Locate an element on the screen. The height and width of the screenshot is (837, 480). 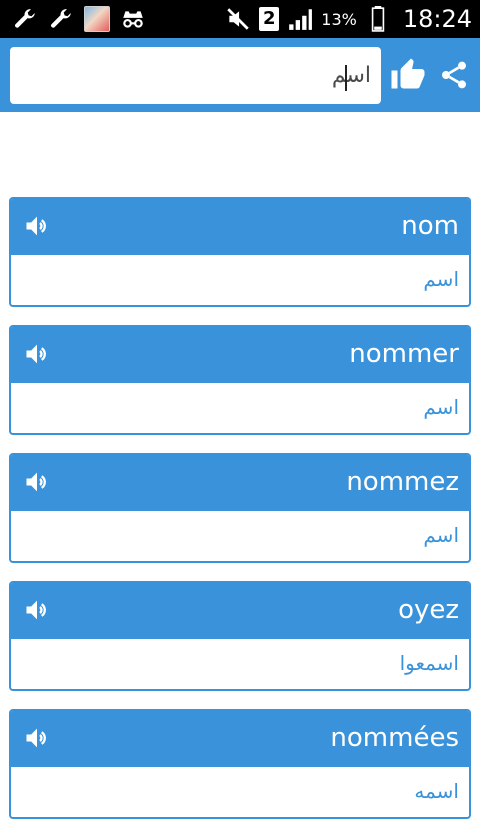
battery-percent: 13% is located at coordinates (339, 19).